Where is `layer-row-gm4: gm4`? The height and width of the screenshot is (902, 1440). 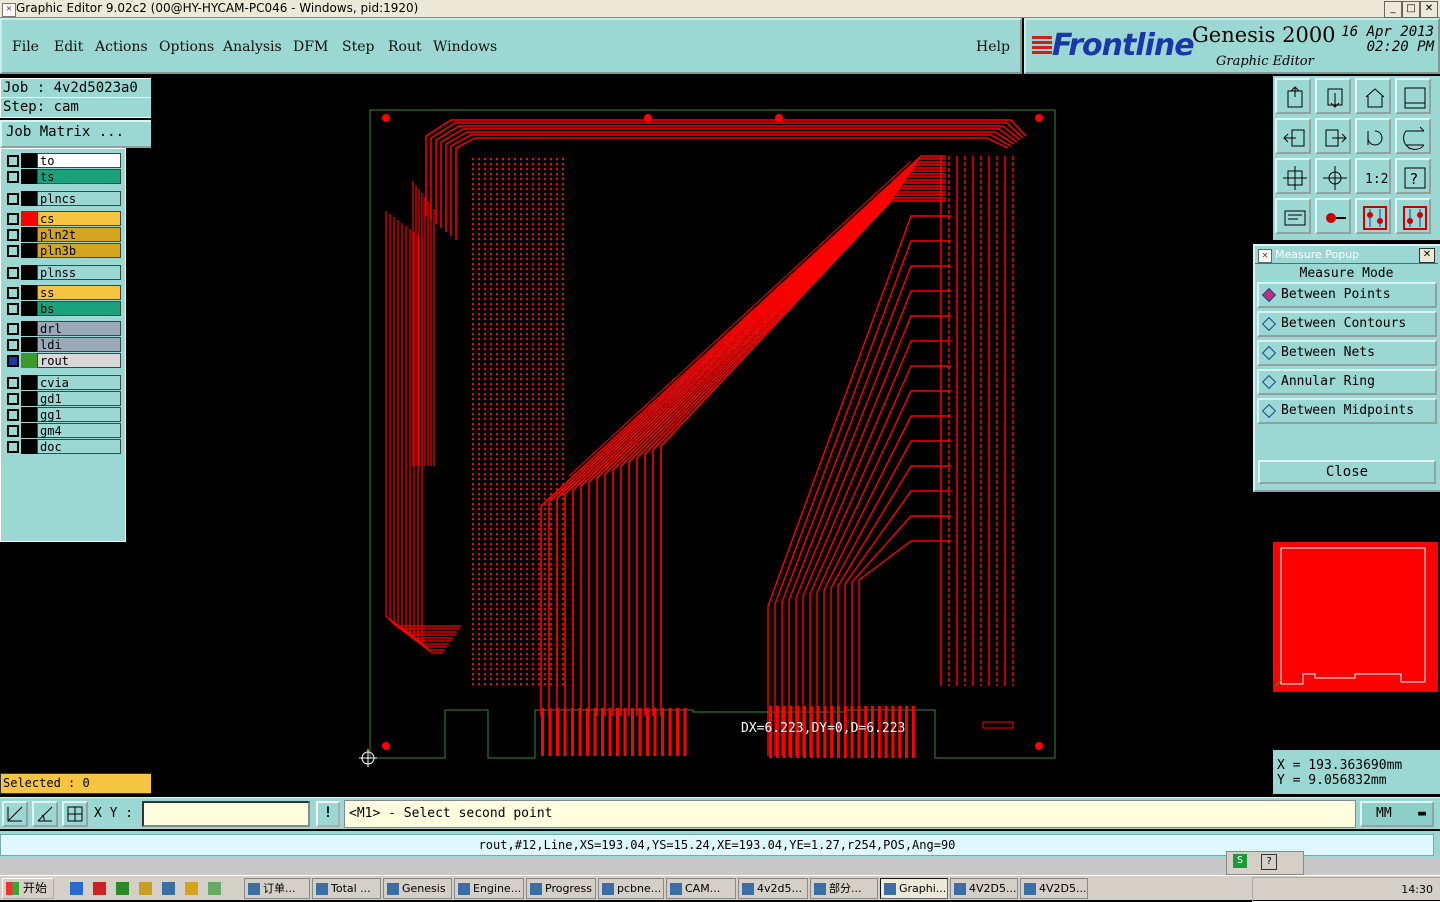
layer-row-gm4: gm4 is located at coordinates (62, 430).